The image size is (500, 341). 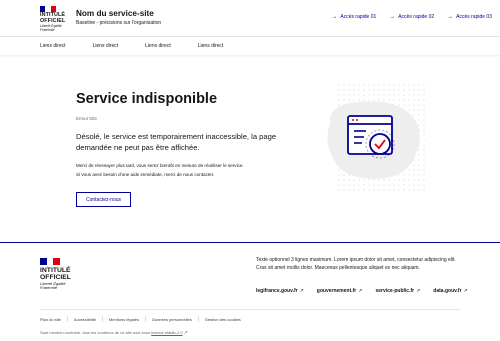 What do you see at coordinates (103, 199) in the screenshot?
I see `contact-button: Contactez-nous` at bounding box center [103, 199].